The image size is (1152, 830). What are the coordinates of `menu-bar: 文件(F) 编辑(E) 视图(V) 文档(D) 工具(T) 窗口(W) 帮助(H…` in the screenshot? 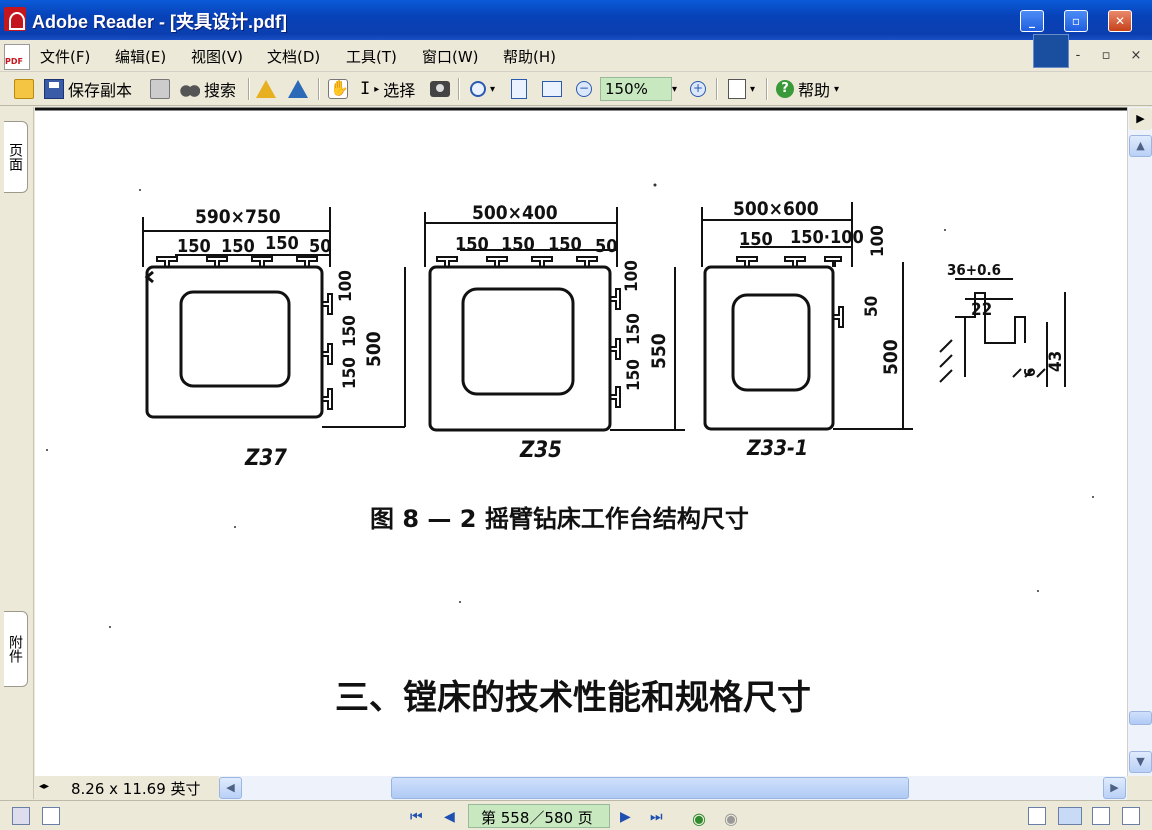 It's located at (576, 56).